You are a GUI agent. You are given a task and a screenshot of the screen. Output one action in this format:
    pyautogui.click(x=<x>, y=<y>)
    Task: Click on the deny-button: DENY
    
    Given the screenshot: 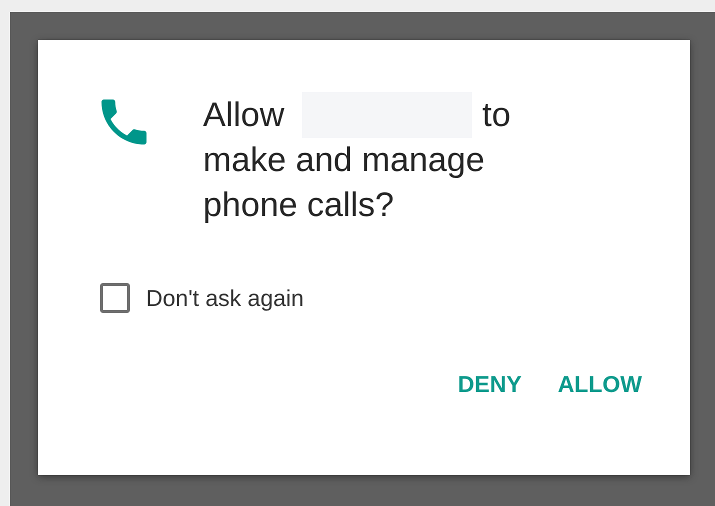 What is the action you would take?
    pyautogui.click(x=490, y=384)
    